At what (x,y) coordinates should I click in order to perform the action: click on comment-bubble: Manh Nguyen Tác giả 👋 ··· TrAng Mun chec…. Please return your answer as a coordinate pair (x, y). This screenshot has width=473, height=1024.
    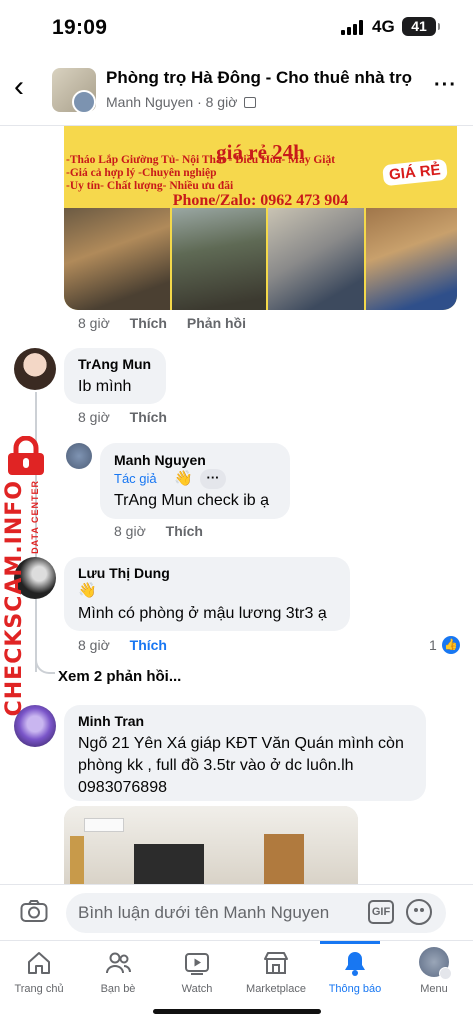
    Looking at the image, I should click on (195, 481).